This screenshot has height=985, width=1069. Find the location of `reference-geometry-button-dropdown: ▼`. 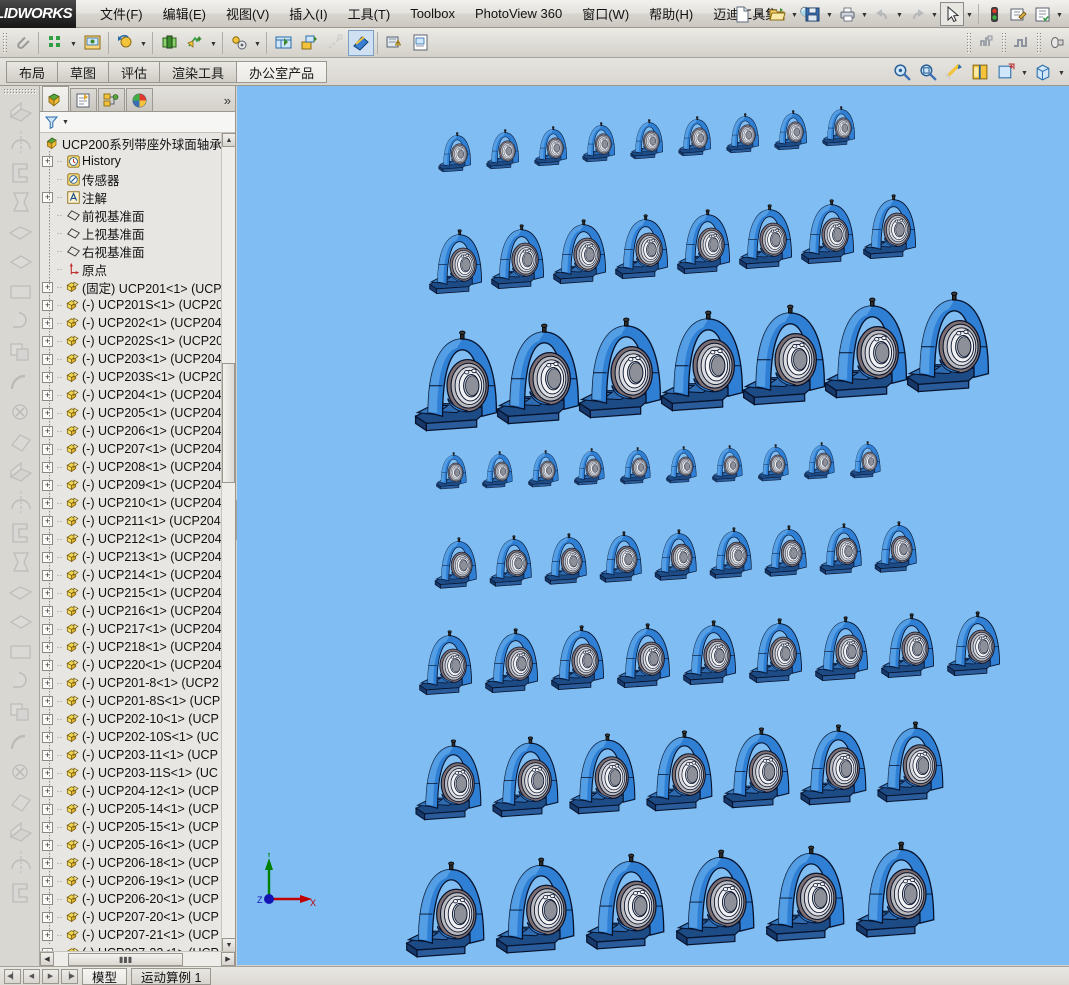

reference-geometry-button-dropdown: ▼ is located at coordinates (213, 43).